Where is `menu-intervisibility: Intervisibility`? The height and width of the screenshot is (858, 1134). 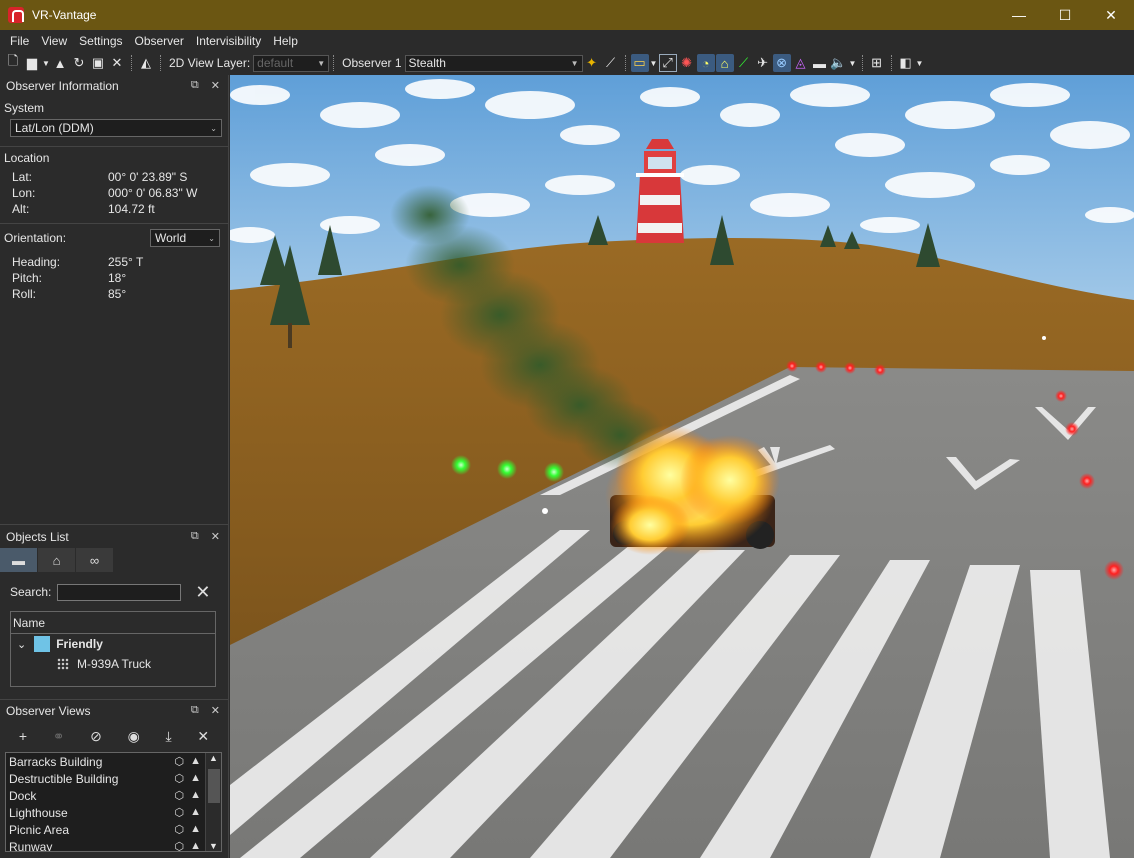
menu-intervisibility: Intervisibility is located at coordinates (228, 41).